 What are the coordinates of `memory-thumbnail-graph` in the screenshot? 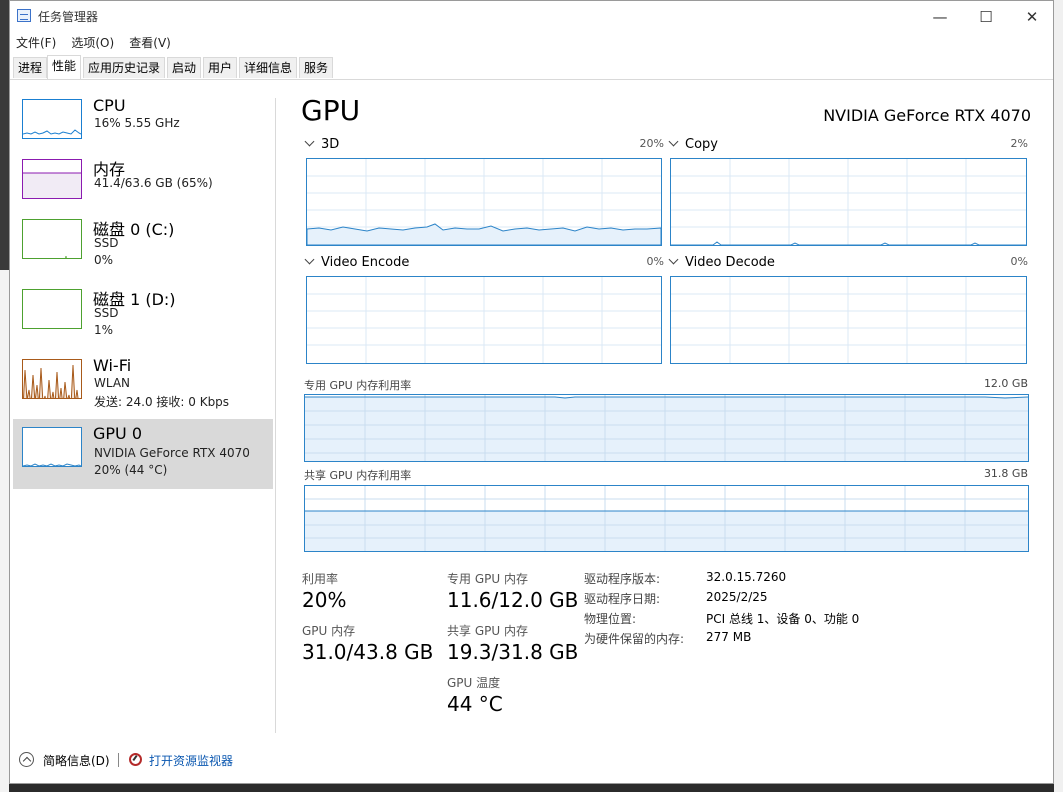 It's located at (52, 179).